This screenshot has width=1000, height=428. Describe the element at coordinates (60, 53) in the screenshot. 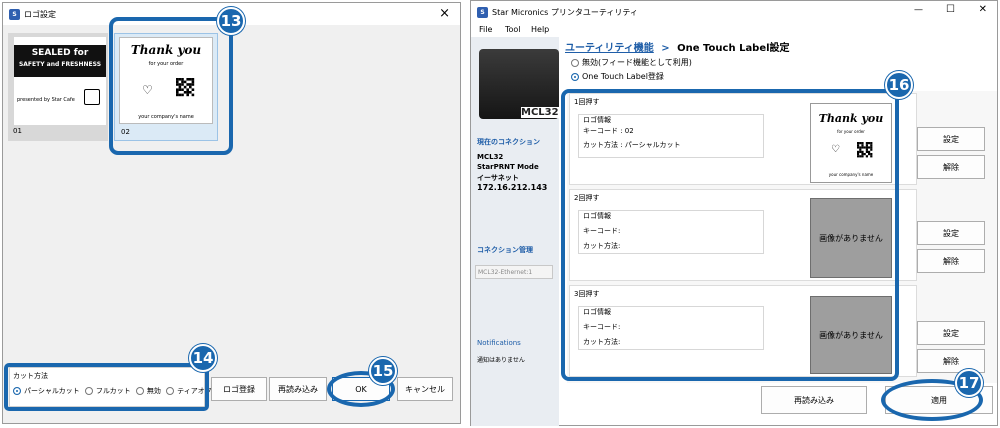

I see `sealed-line1: SEALED for` at that location.